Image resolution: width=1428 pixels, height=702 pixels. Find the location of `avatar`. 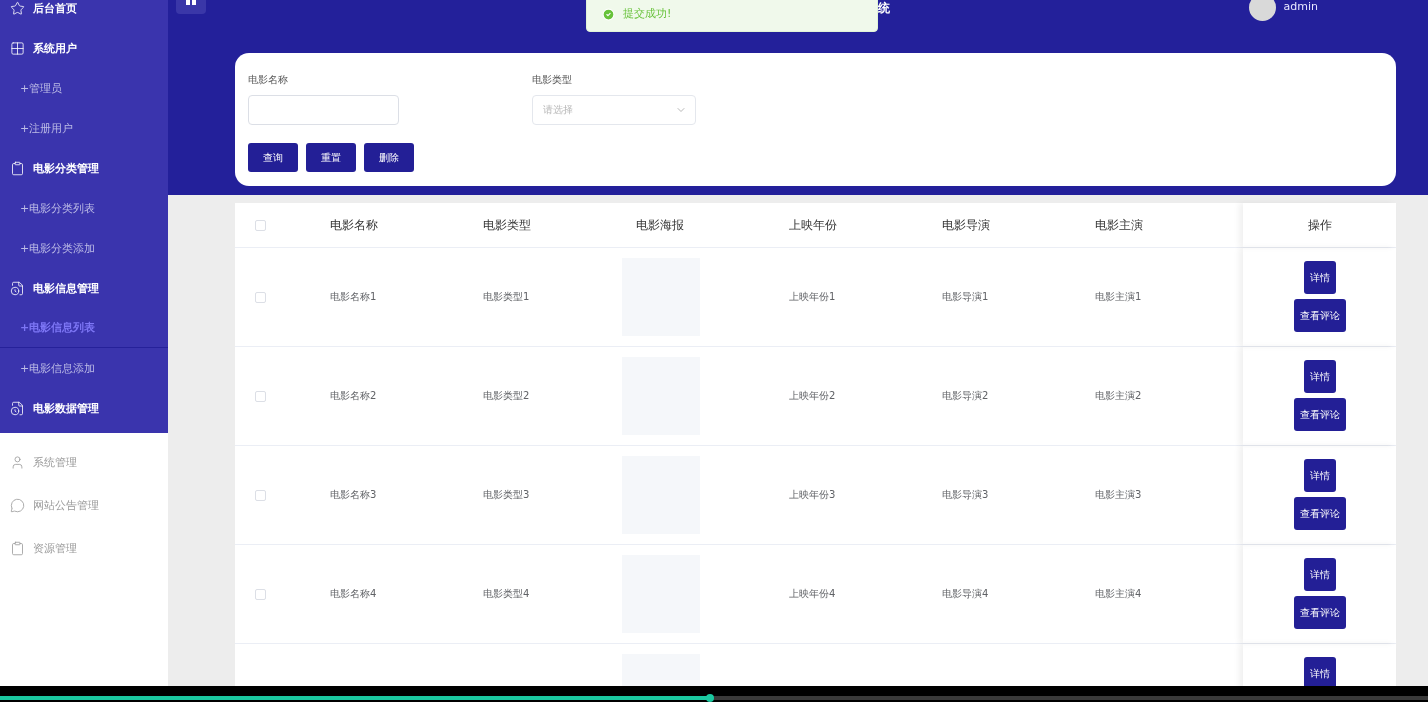

avatar is located at coordinates (1262, 10).